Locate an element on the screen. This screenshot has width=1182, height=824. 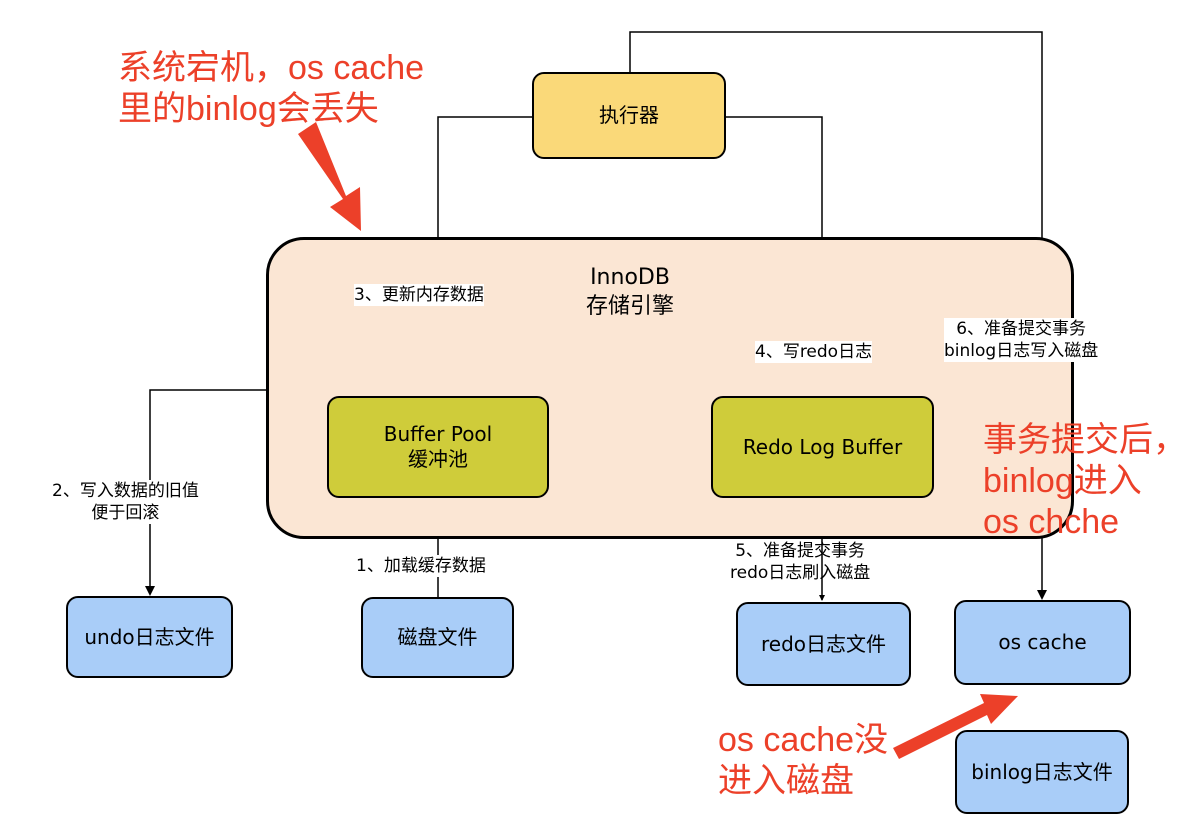
redo-log-buffer-node: Redo Log Buffer is located at coordinates (822, 447).